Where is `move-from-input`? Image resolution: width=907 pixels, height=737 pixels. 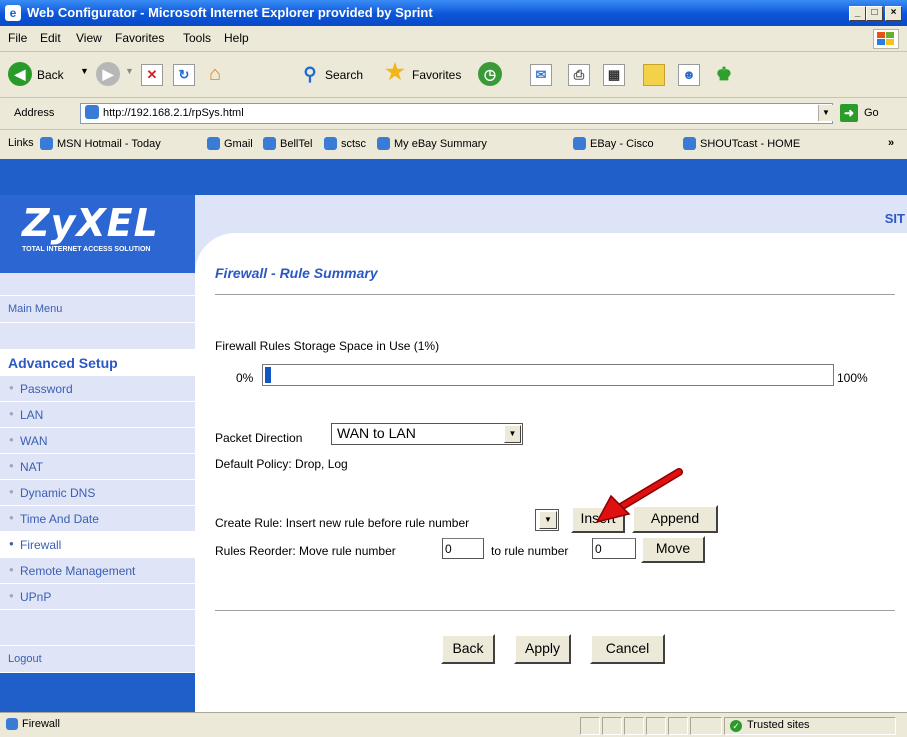
move-from-input is located at coordinates (463, 548).